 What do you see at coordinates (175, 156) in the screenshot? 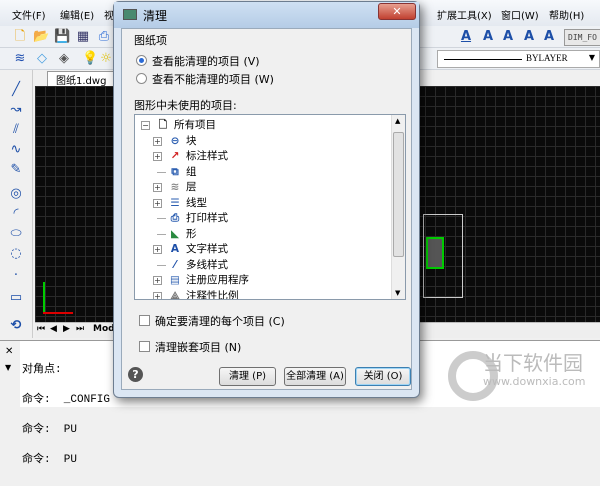
I see `dimstyle-icon: ↗` at bounding box center [175, 156].